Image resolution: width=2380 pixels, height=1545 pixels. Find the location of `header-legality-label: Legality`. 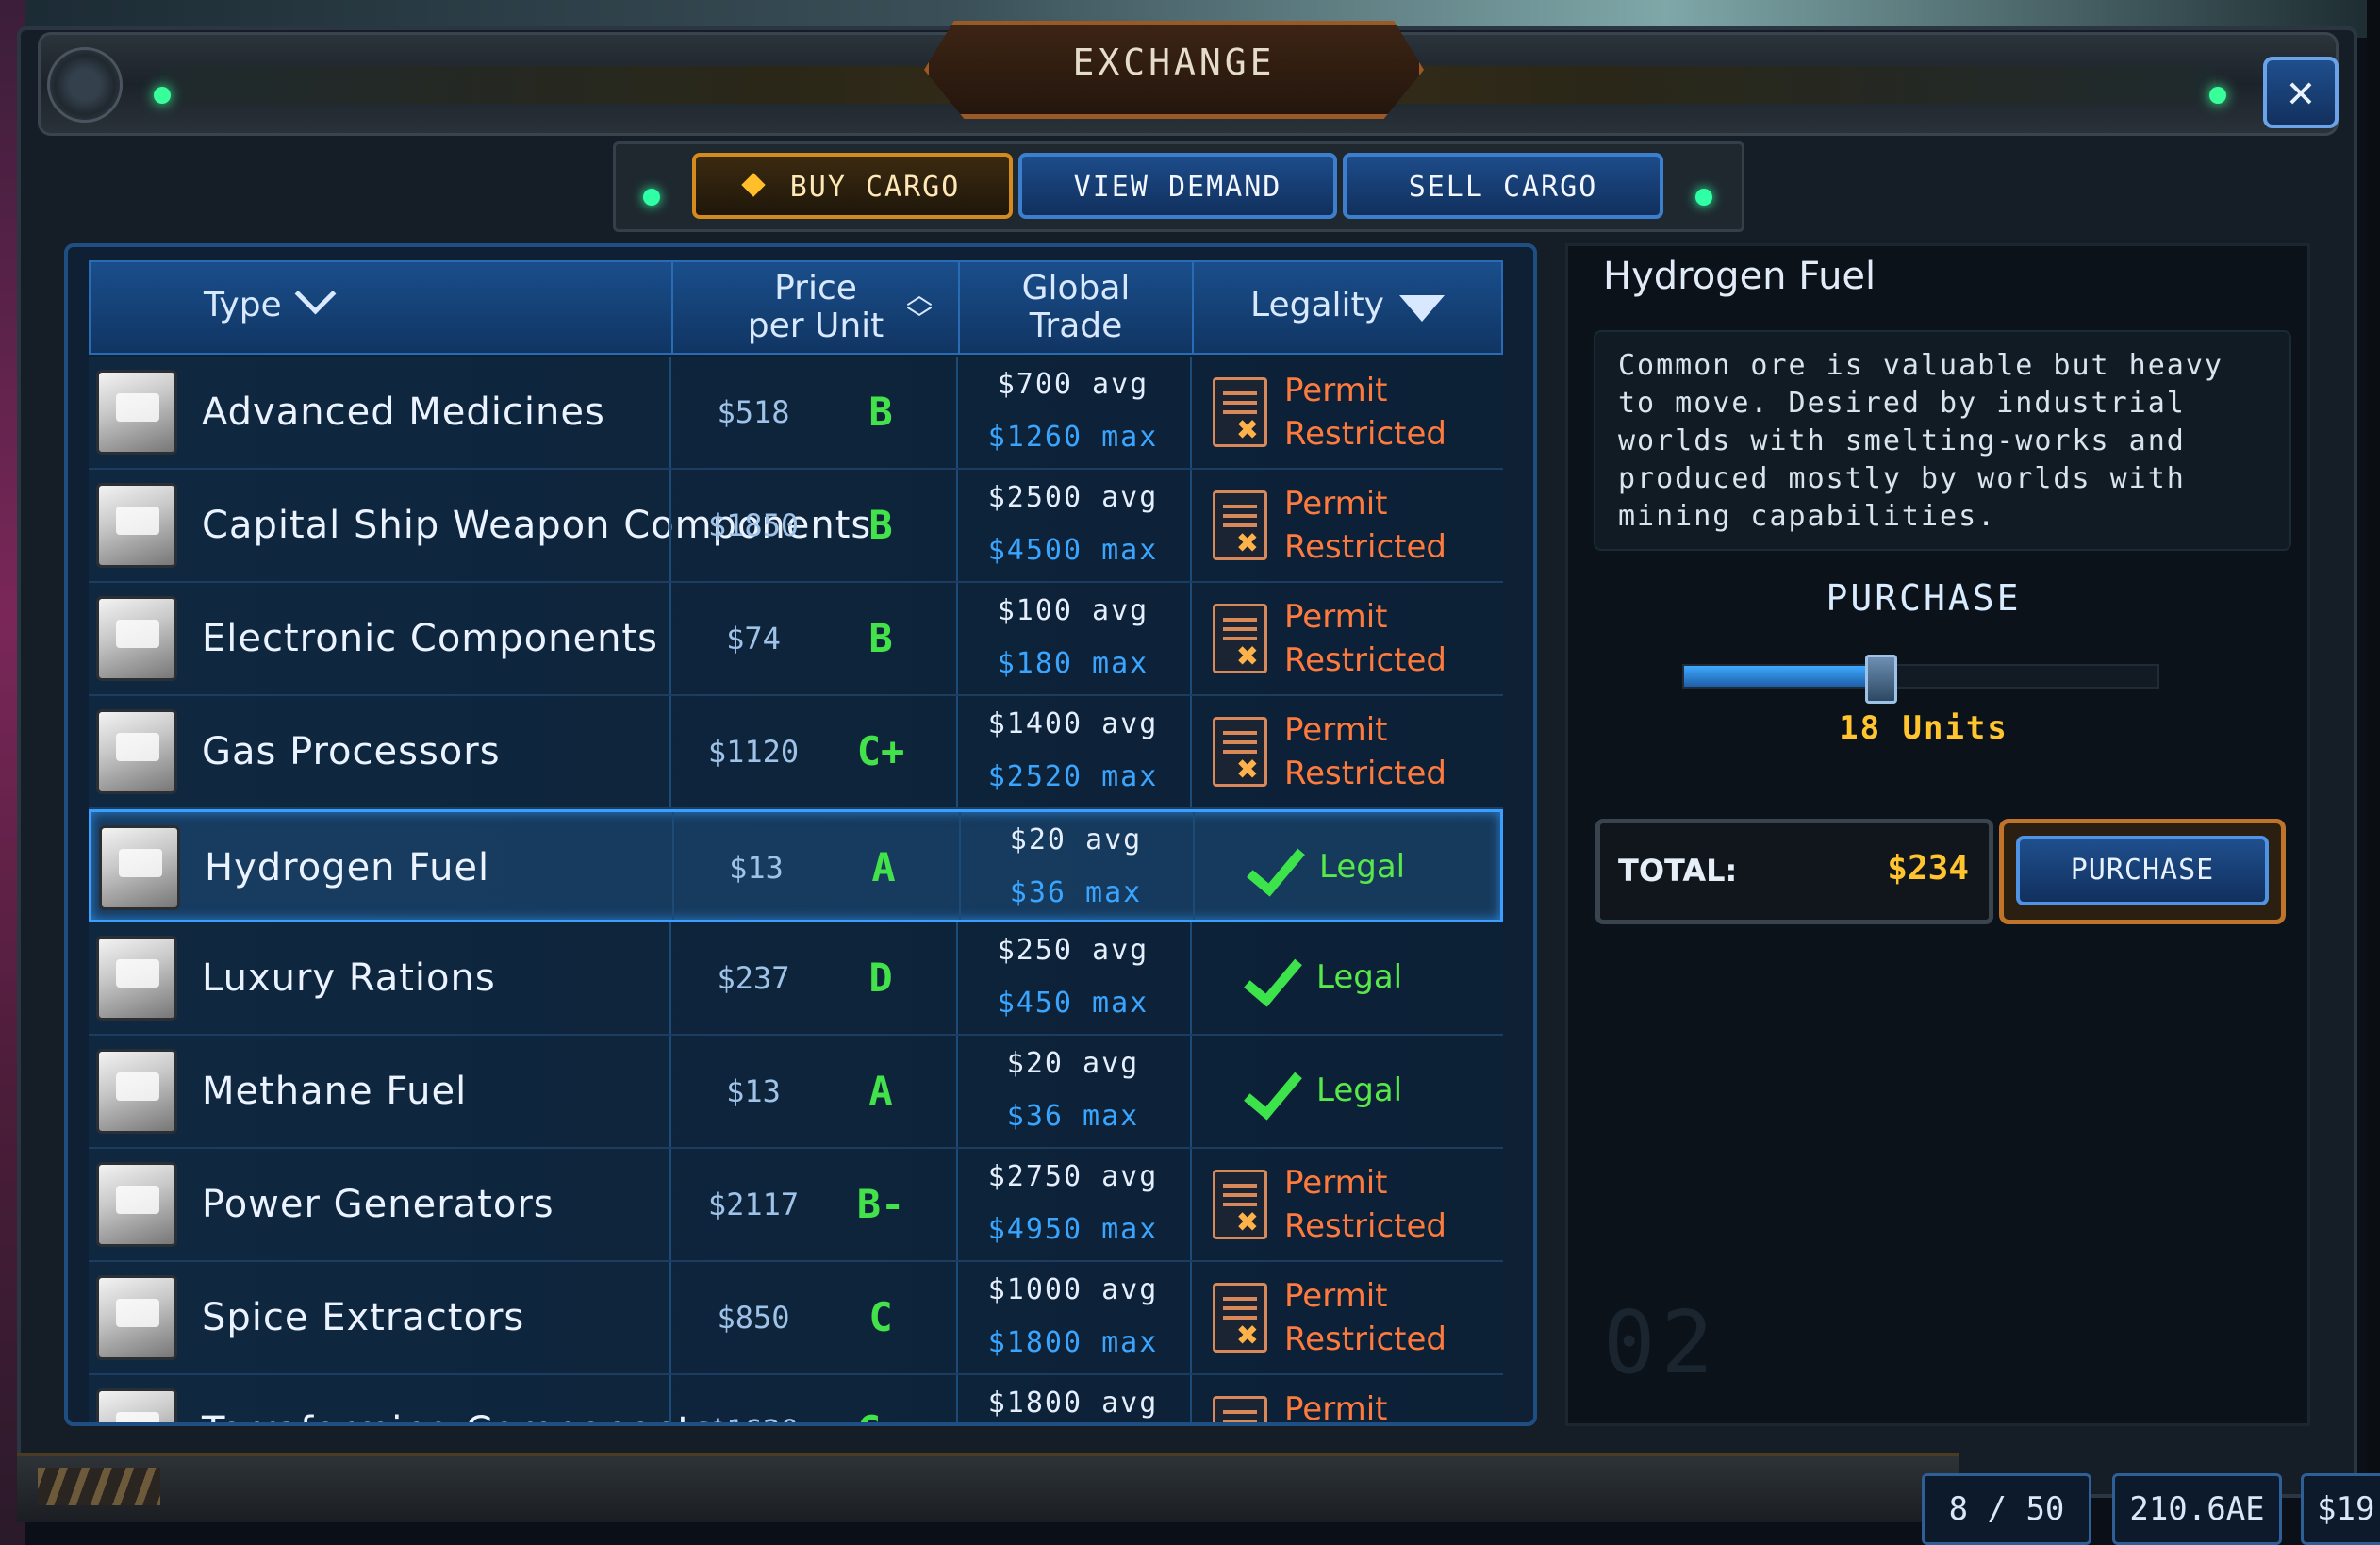

header-legality-label: Legality is located at coordinates (1317, 305).